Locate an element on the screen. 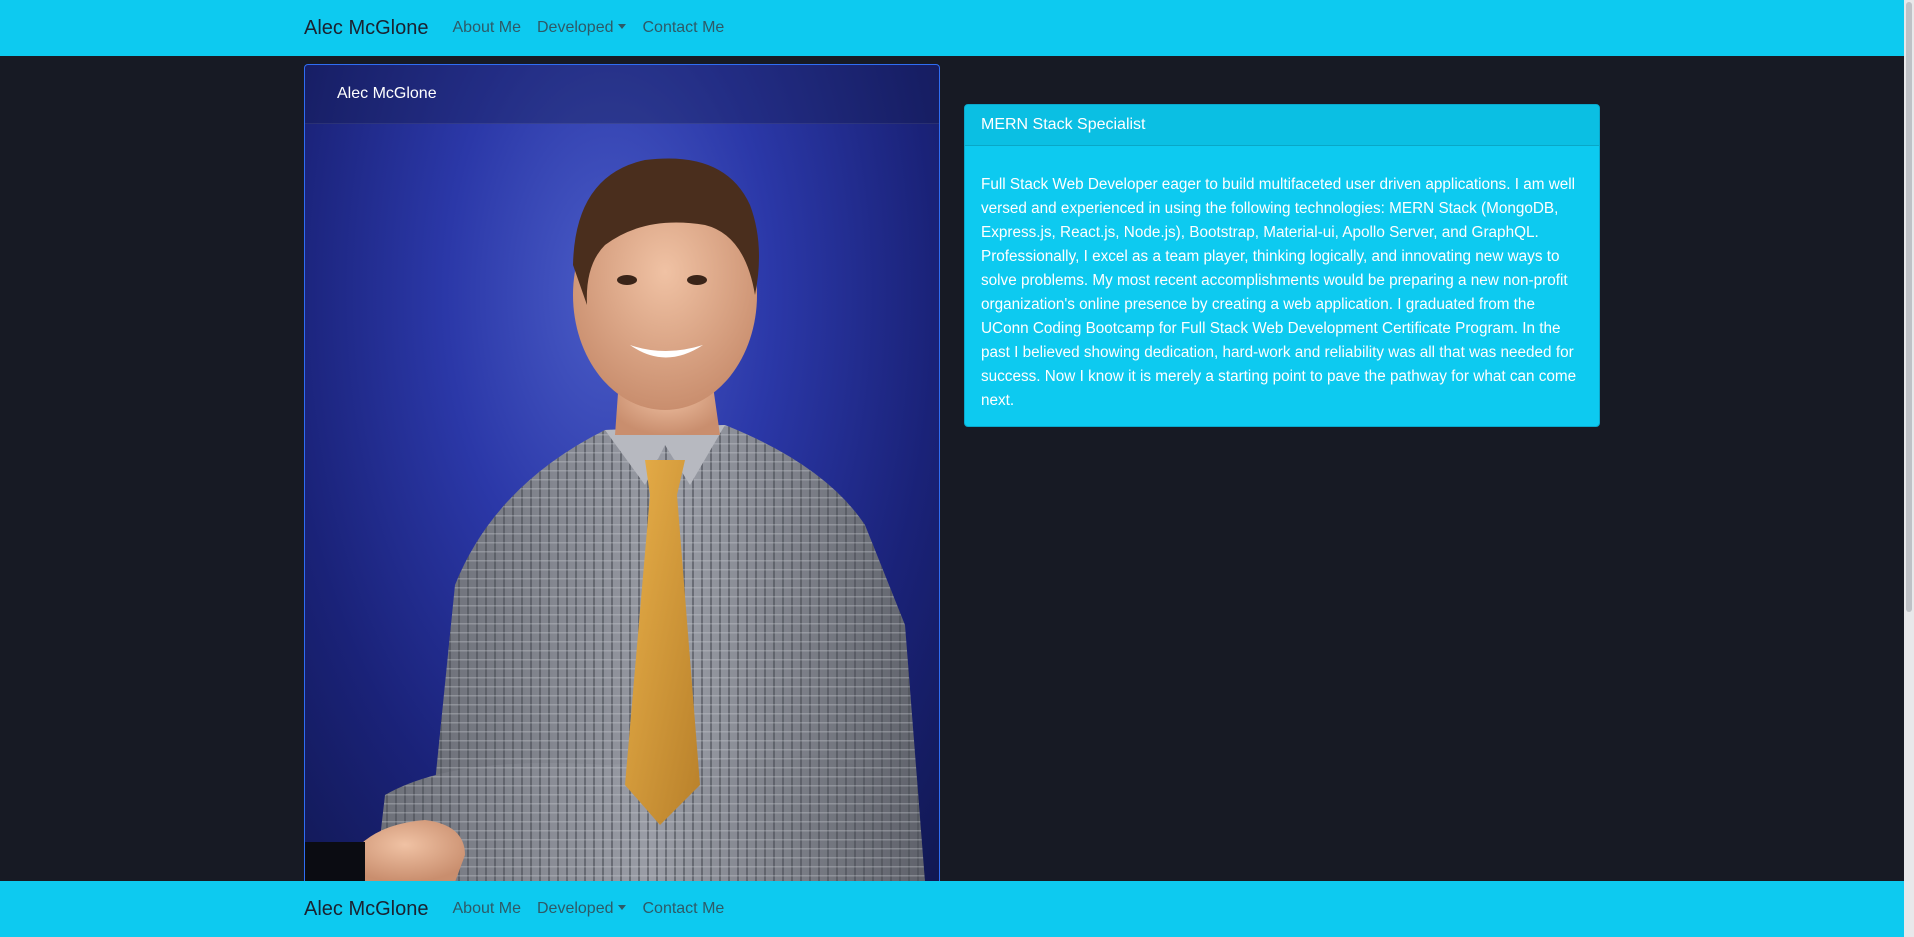  profile-name: Alec McGlone is located at coordinates (387, 93).